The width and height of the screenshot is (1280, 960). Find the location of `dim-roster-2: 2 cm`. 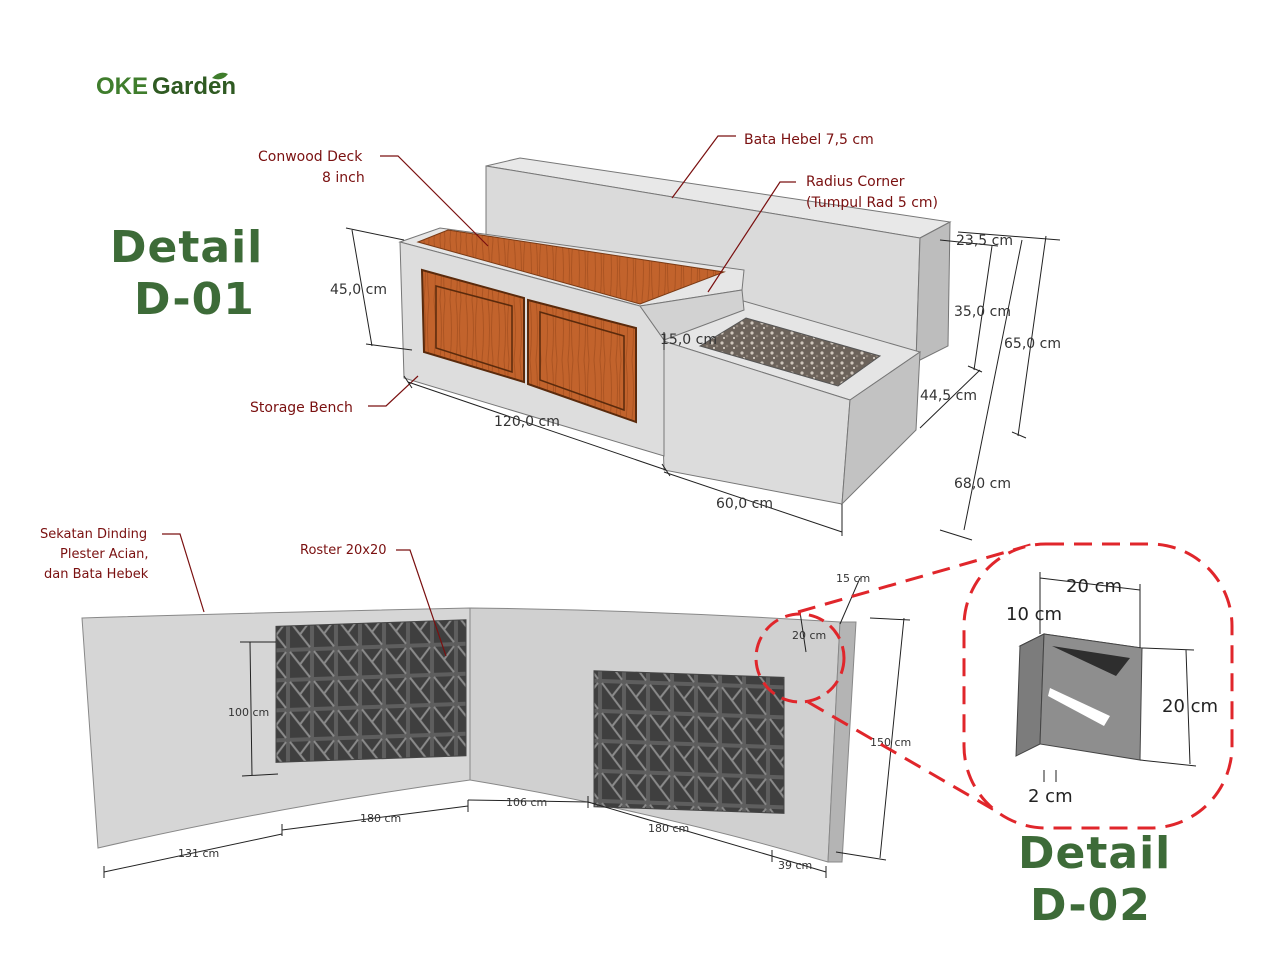

dim-roster-2: 2 cm is located at coordinates (1050, 796).